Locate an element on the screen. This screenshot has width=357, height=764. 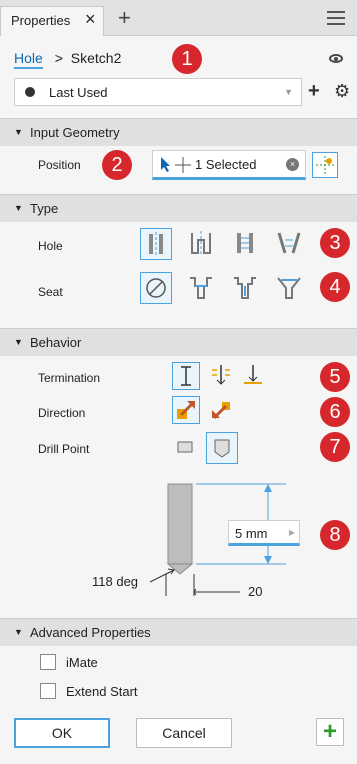
drill-point-angle-button is located at coordinates (222, 448).